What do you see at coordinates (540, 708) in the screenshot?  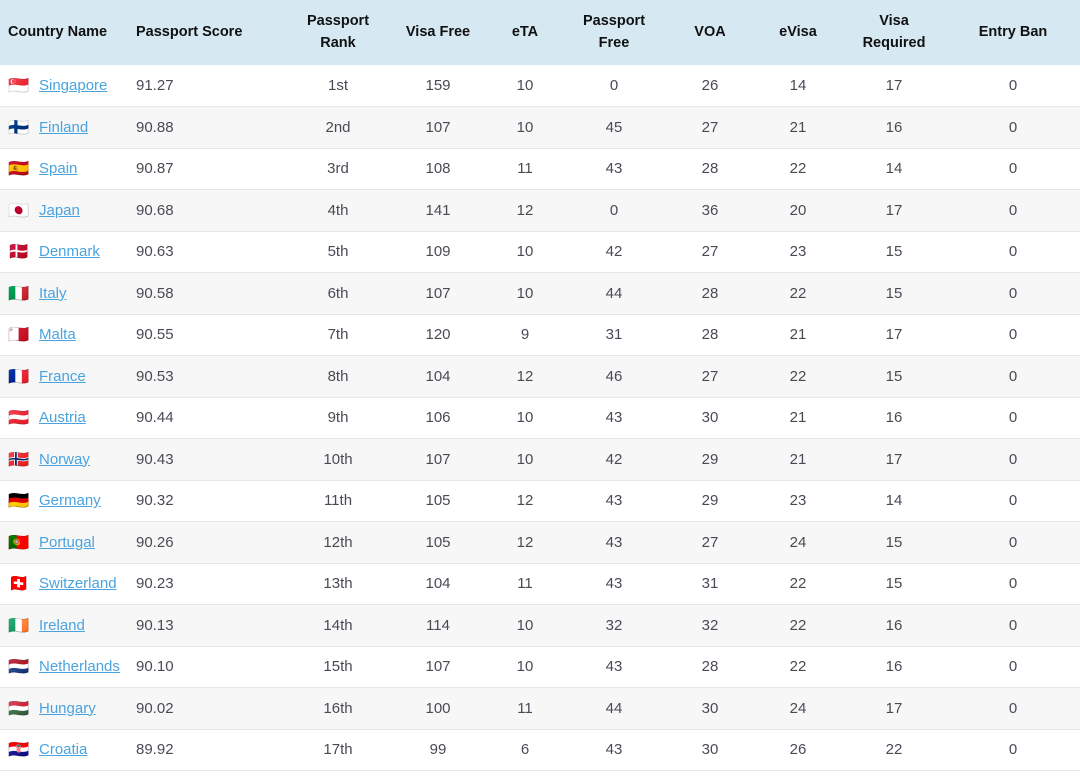 I see `table-row: 🇭🇺 Hungary 90.02 16th 100 11 44 30 24 17 0` at bounding box center [540, 708].